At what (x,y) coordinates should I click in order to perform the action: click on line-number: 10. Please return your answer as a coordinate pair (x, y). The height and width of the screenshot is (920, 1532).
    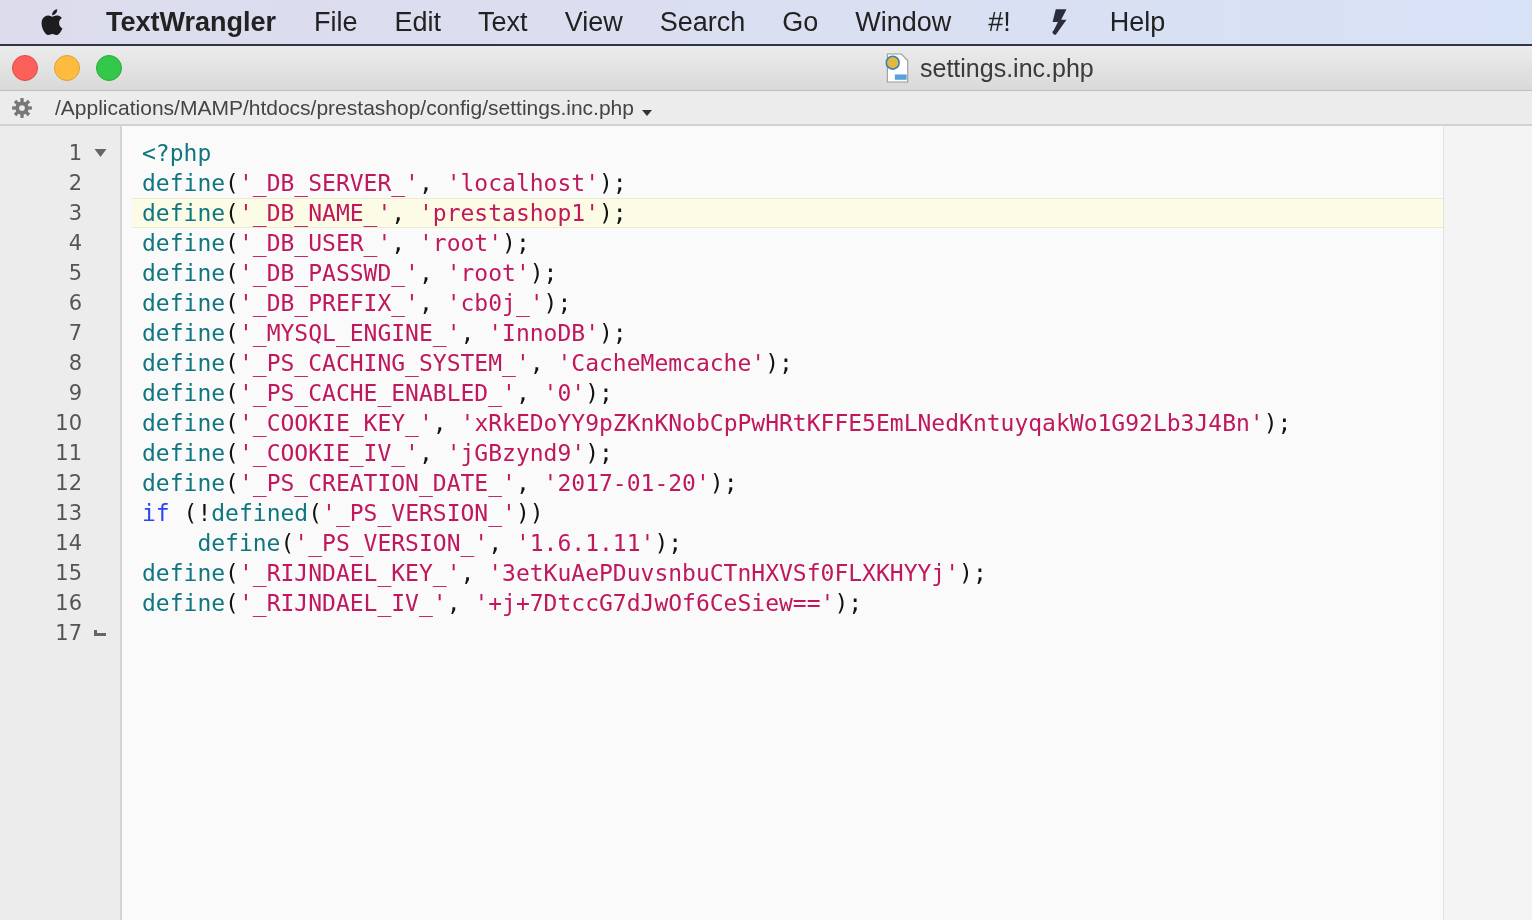
    Looking at the image, I should click on (68, 423).